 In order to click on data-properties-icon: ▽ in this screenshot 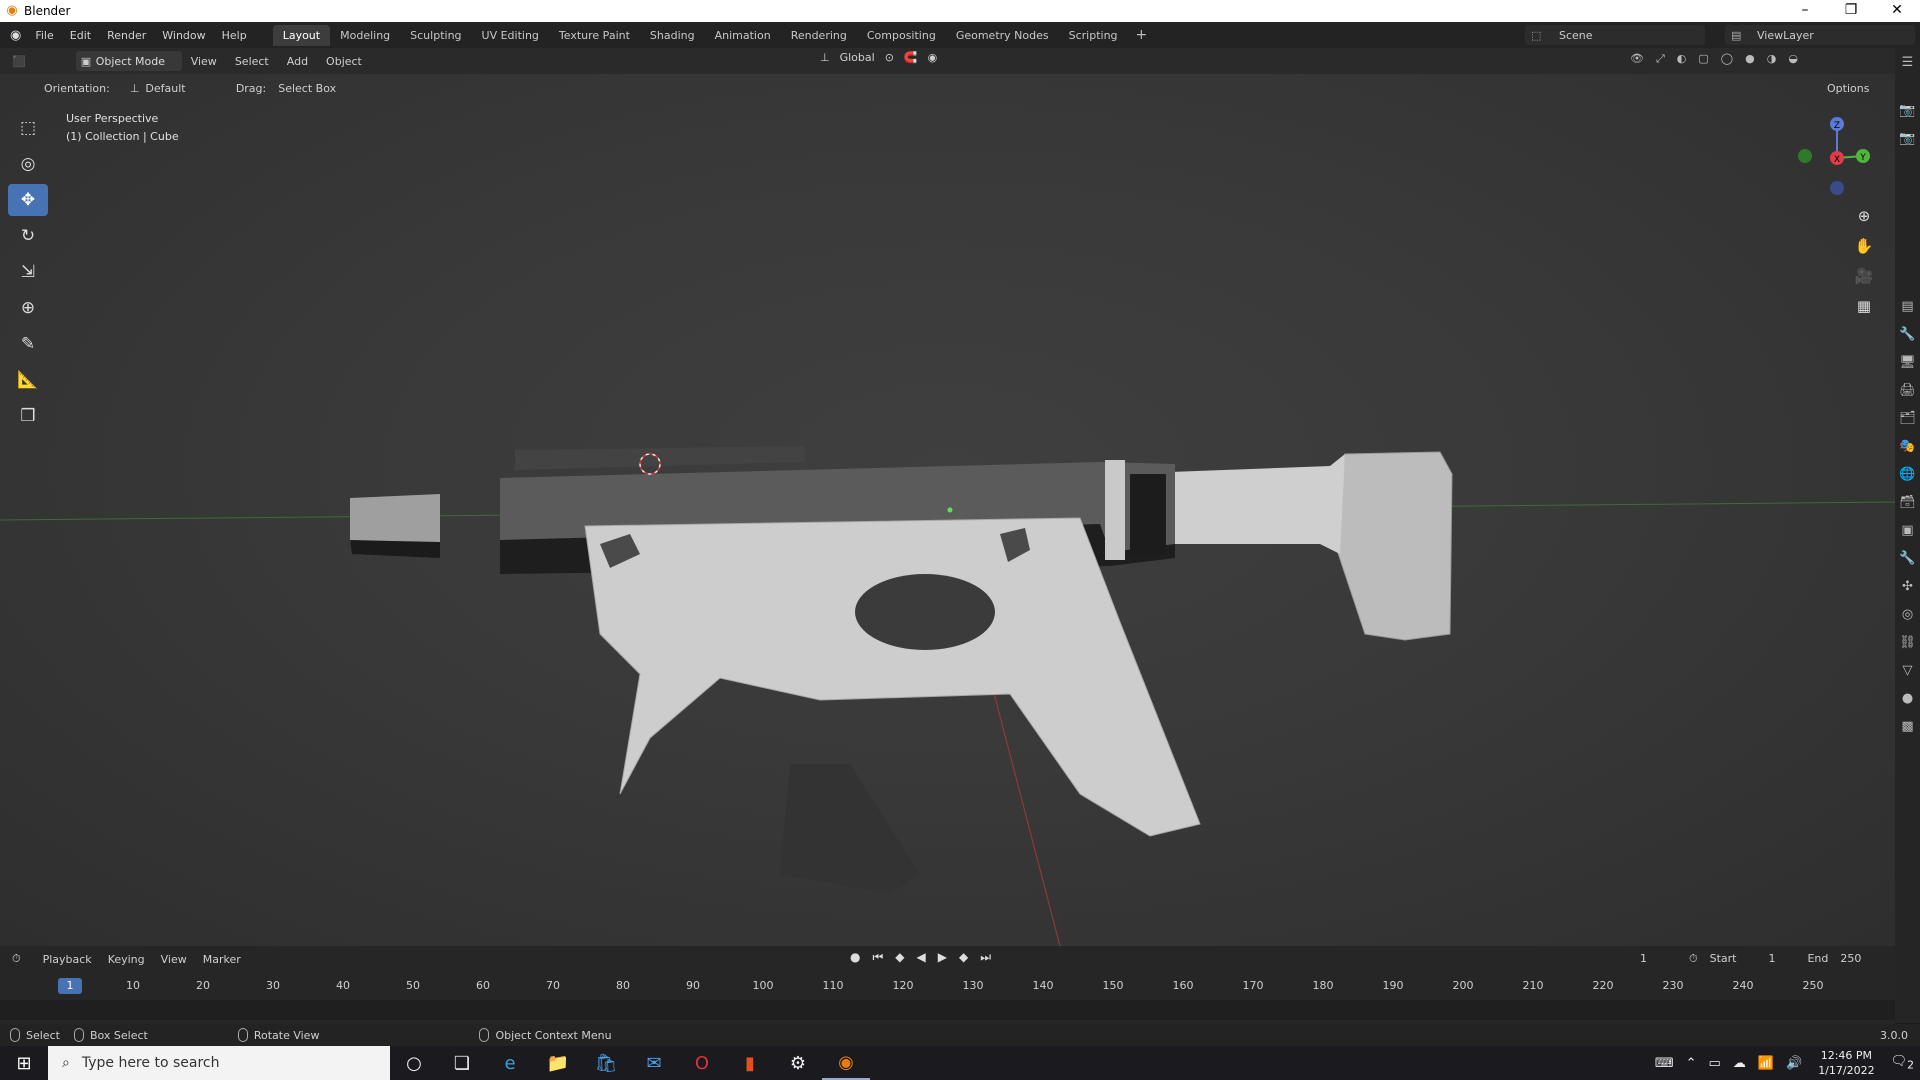, I will do `click(1907, 670)`.